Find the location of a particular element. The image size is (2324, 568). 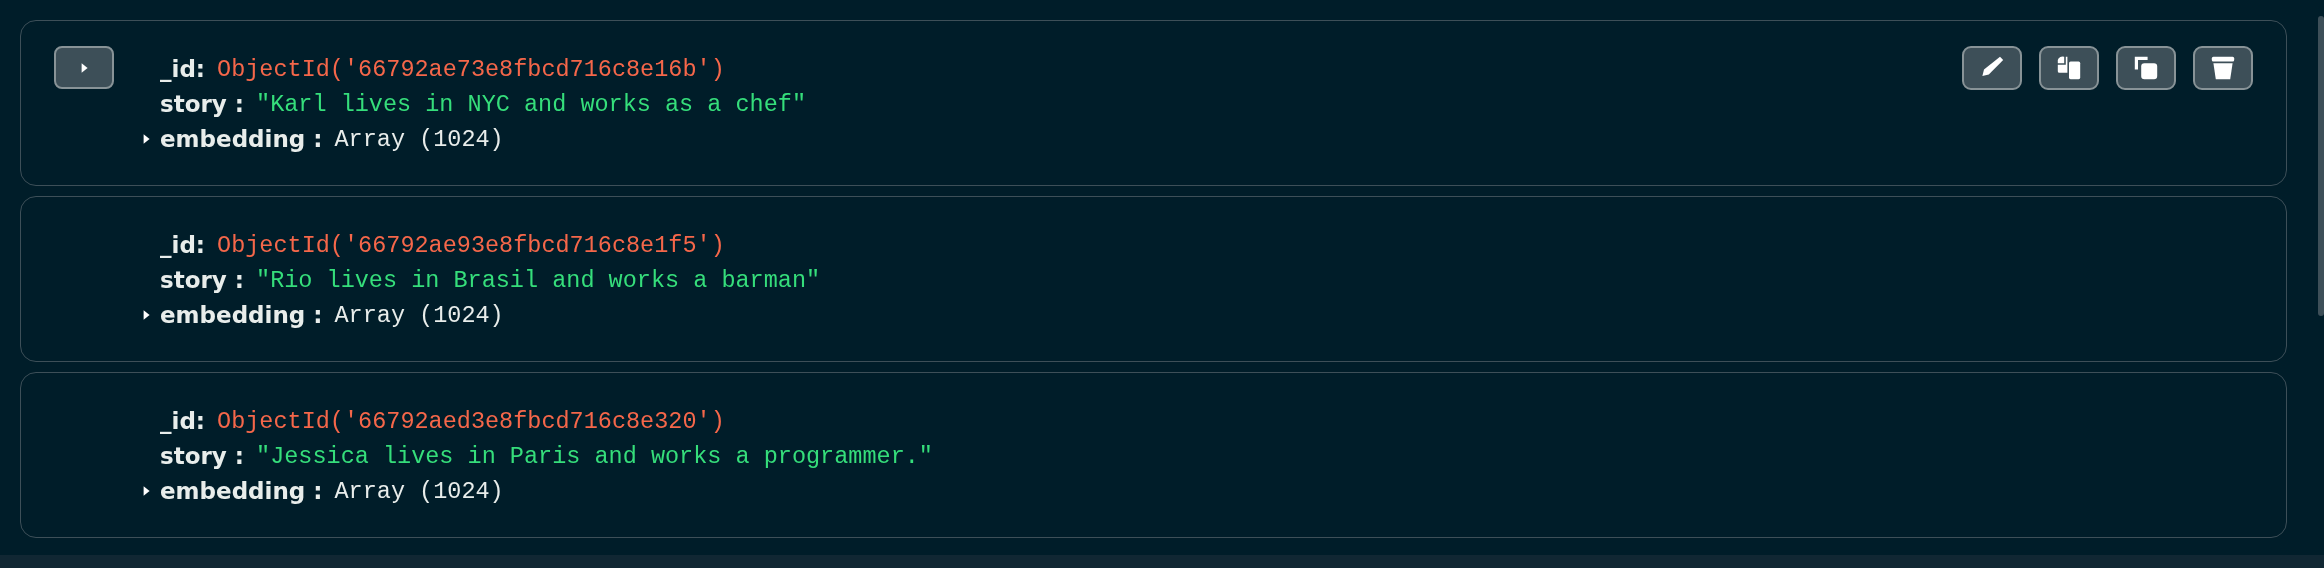

clone-button is located at coordinates (2069, 68).